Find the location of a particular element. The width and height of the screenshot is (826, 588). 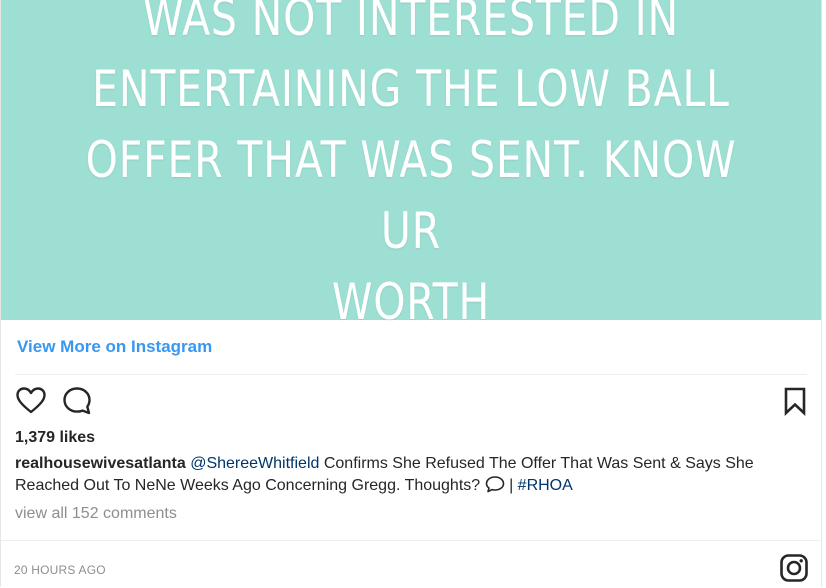

bookmark-icon is located at coordinates (795, 401).